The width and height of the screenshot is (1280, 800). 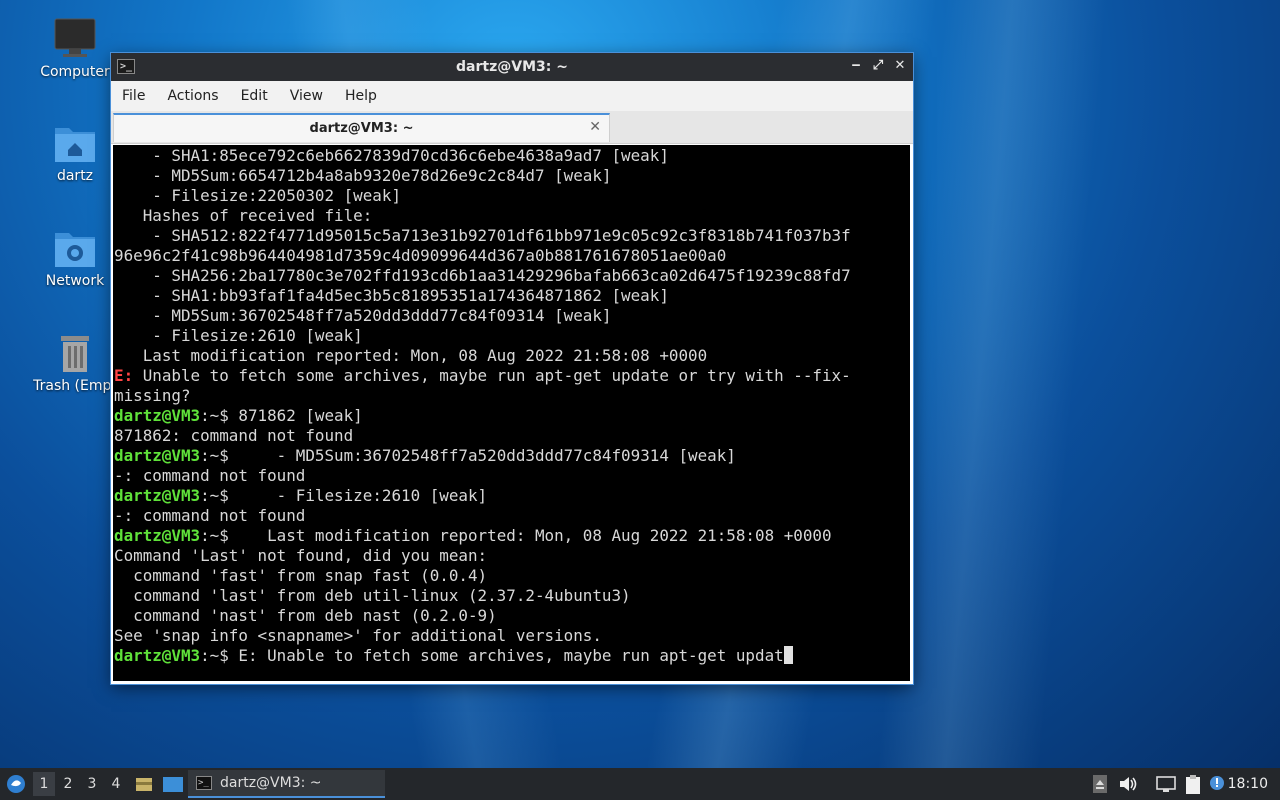 What do you see at coordinates (301, 555) in the screenshot?
I see `terminal-line: Command 'Last' not found, did you mean:` at bounding box center [301, 555].